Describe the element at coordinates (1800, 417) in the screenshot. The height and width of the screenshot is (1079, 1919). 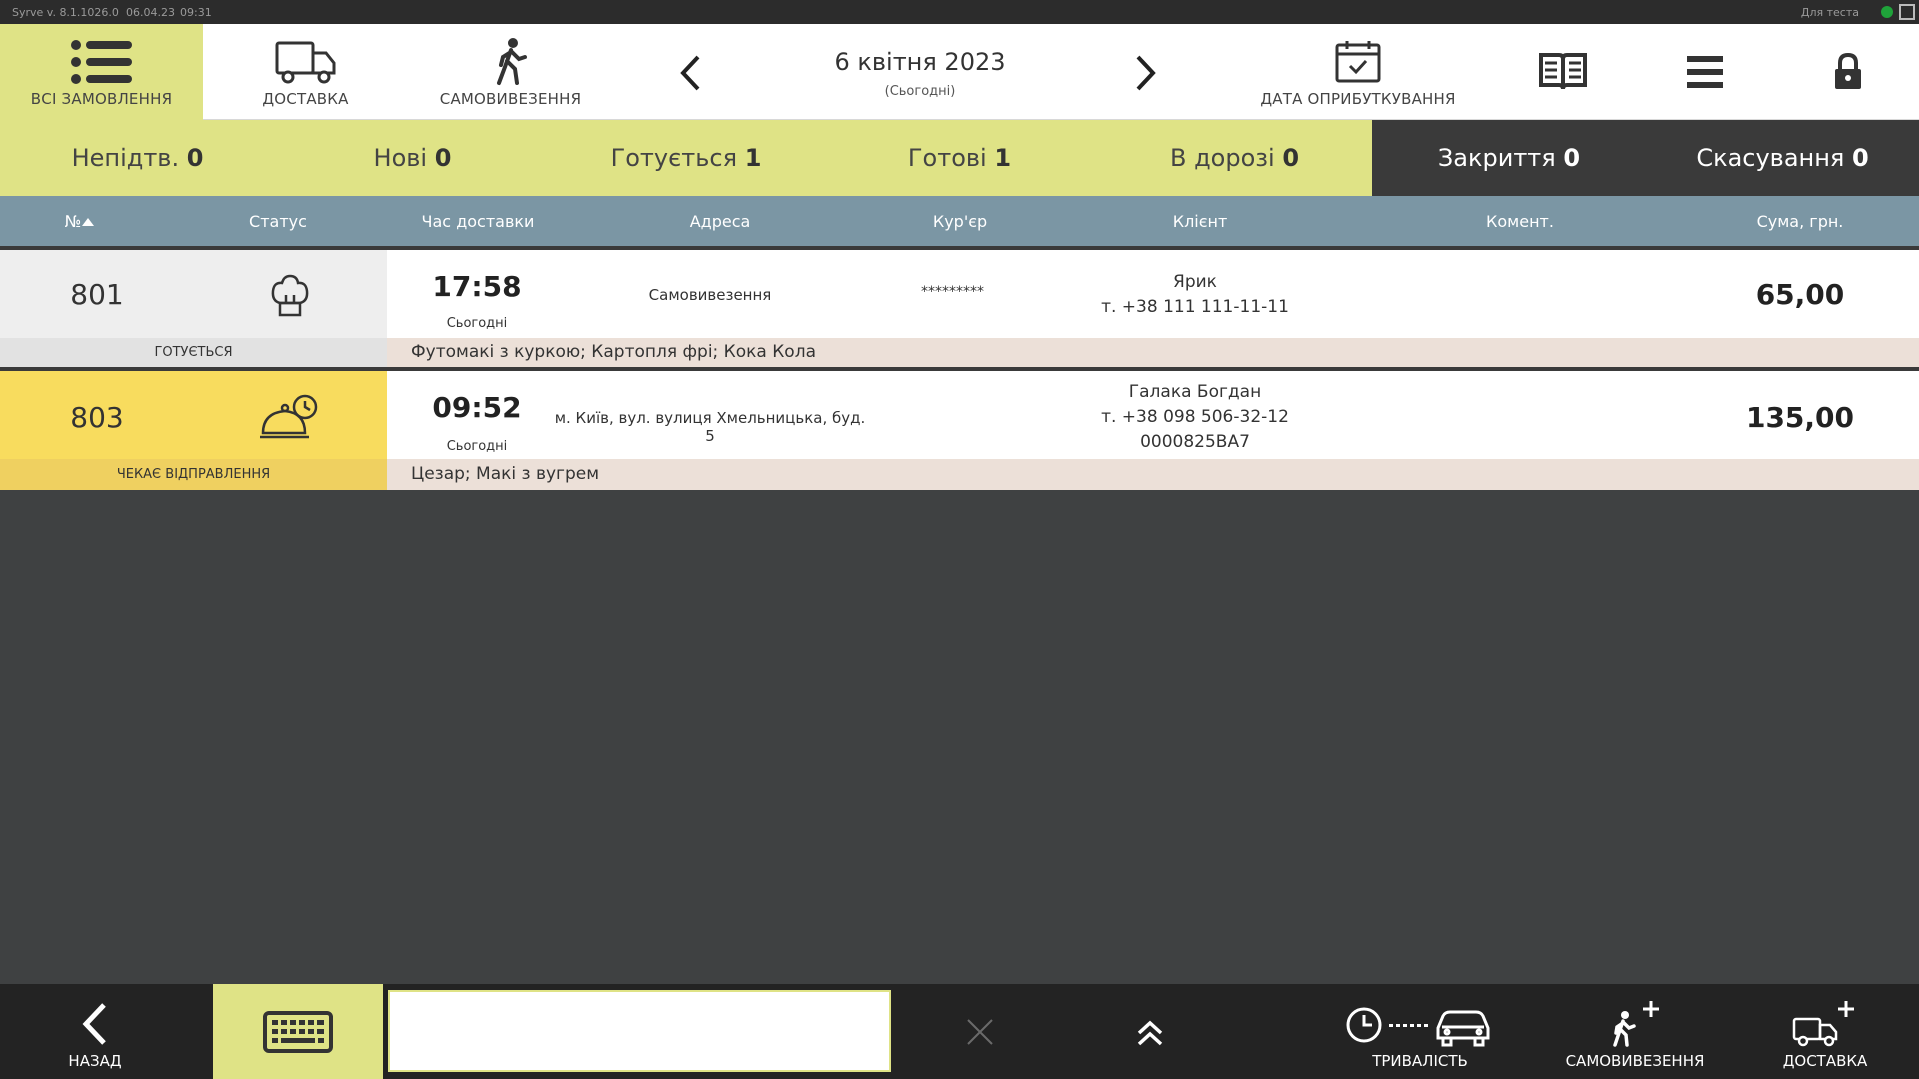
I see `order-sum: 135,00` at that location.